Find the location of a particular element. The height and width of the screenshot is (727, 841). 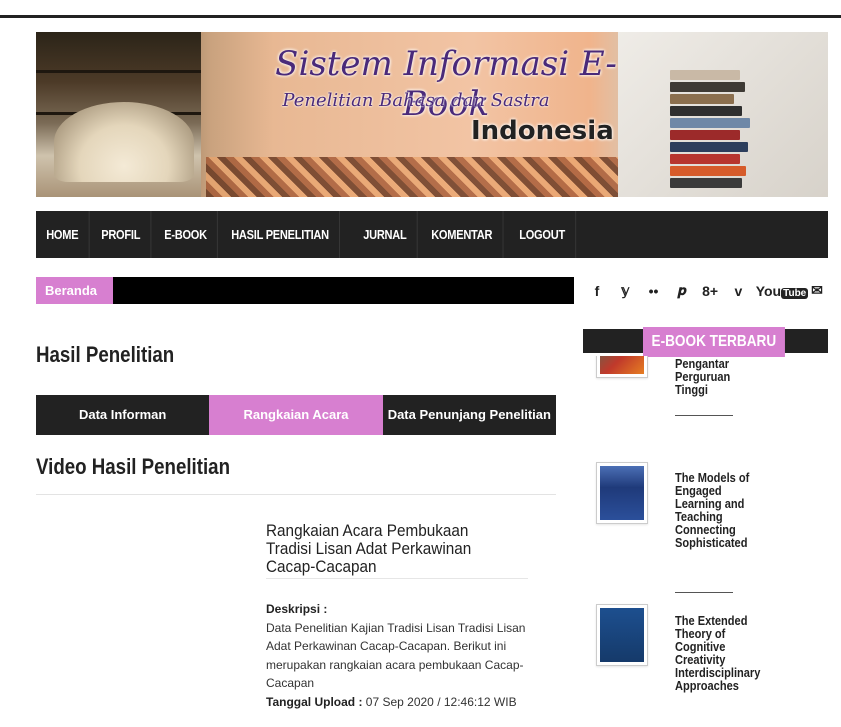

upload-date: 07 Sep 2020 / 12:46:12 WIB is located at coordinates (441, 701).